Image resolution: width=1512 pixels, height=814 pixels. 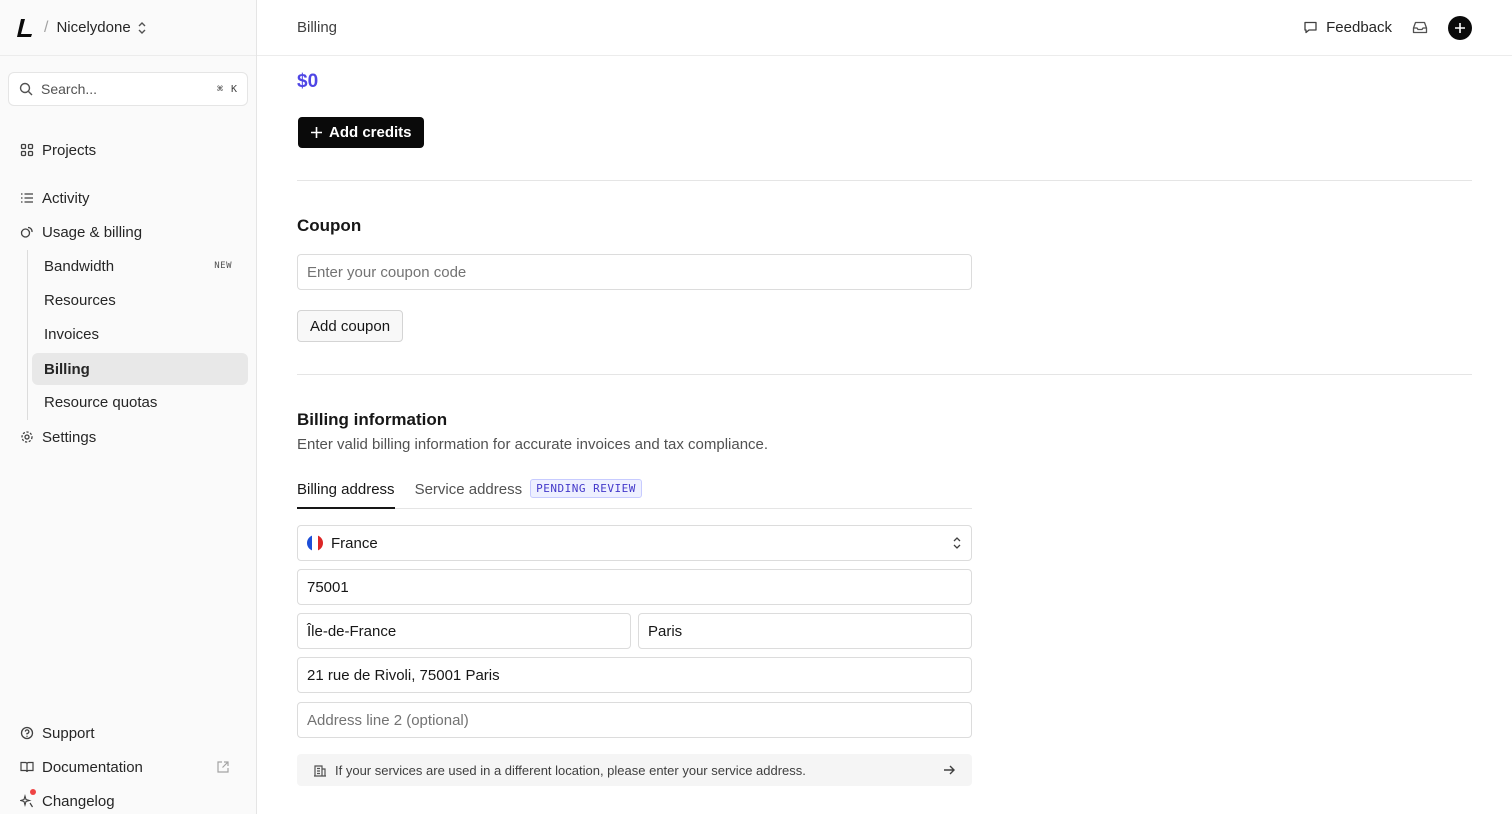 What do you see at coordinates (464, 631) in the screenshot?
I see `region-field: Île-de-France` at bounding box center [464, 631].